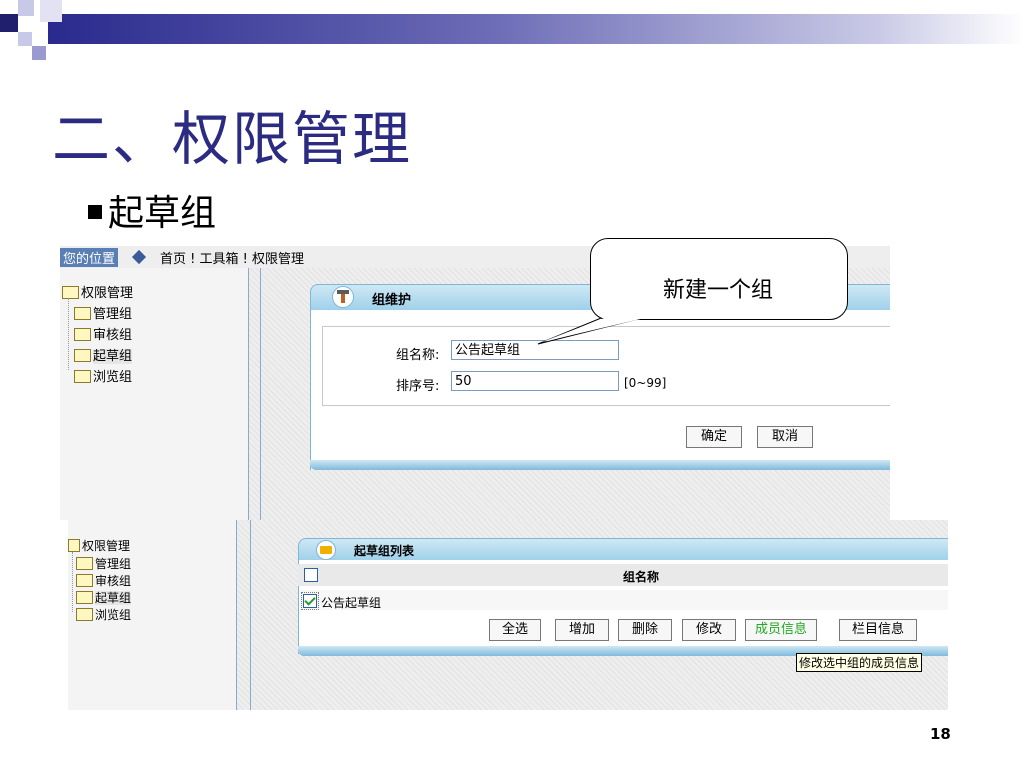  I want to click on folder-round-icon, so click(326, 550).